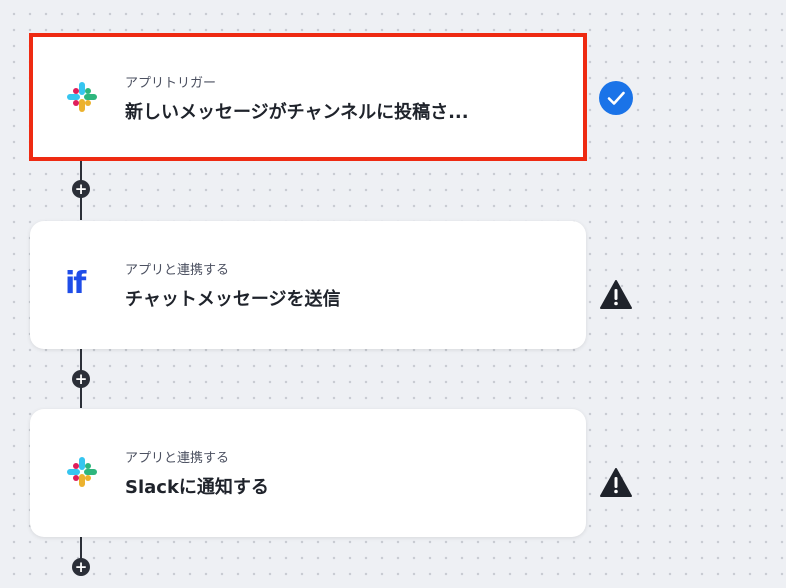 This screenshot has width=786, height=588. I want to click on step-subtitle: アプリトリガー, so click(171, 83).